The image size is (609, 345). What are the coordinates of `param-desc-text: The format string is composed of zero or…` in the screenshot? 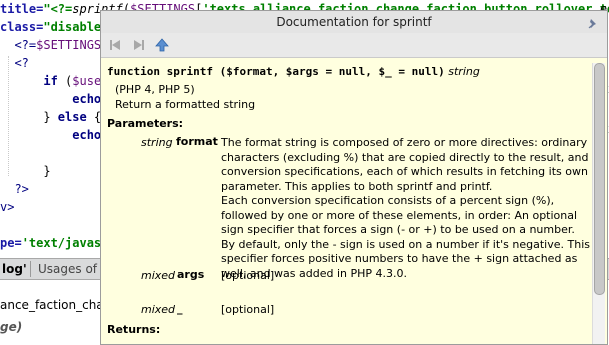 It's located at (405, 164).